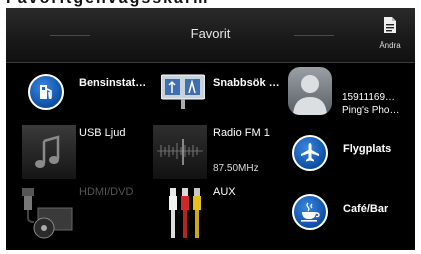 This screenshot has height=254, width=421. I want to click on page-indicator, so click(210, 248).